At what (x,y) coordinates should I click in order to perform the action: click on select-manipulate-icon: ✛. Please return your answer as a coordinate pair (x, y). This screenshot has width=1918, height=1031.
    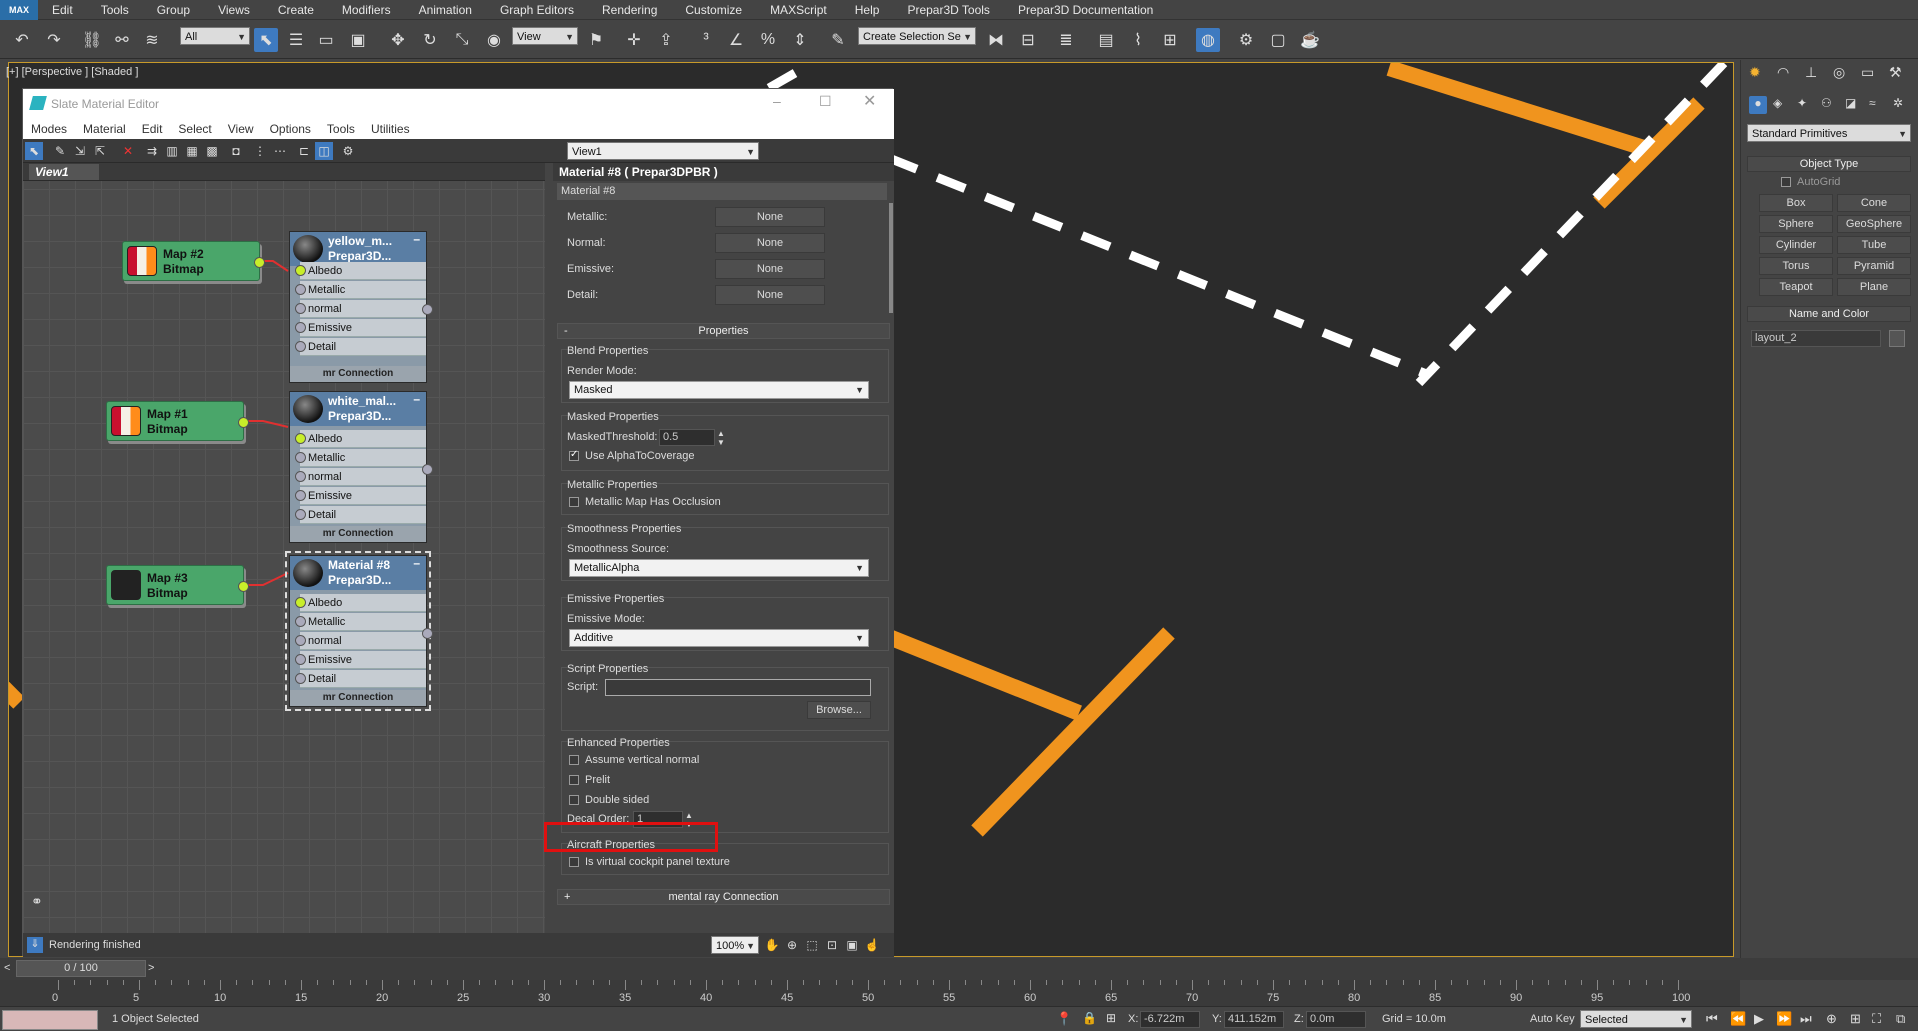
    Looking at the image, I should click on (634, 40).